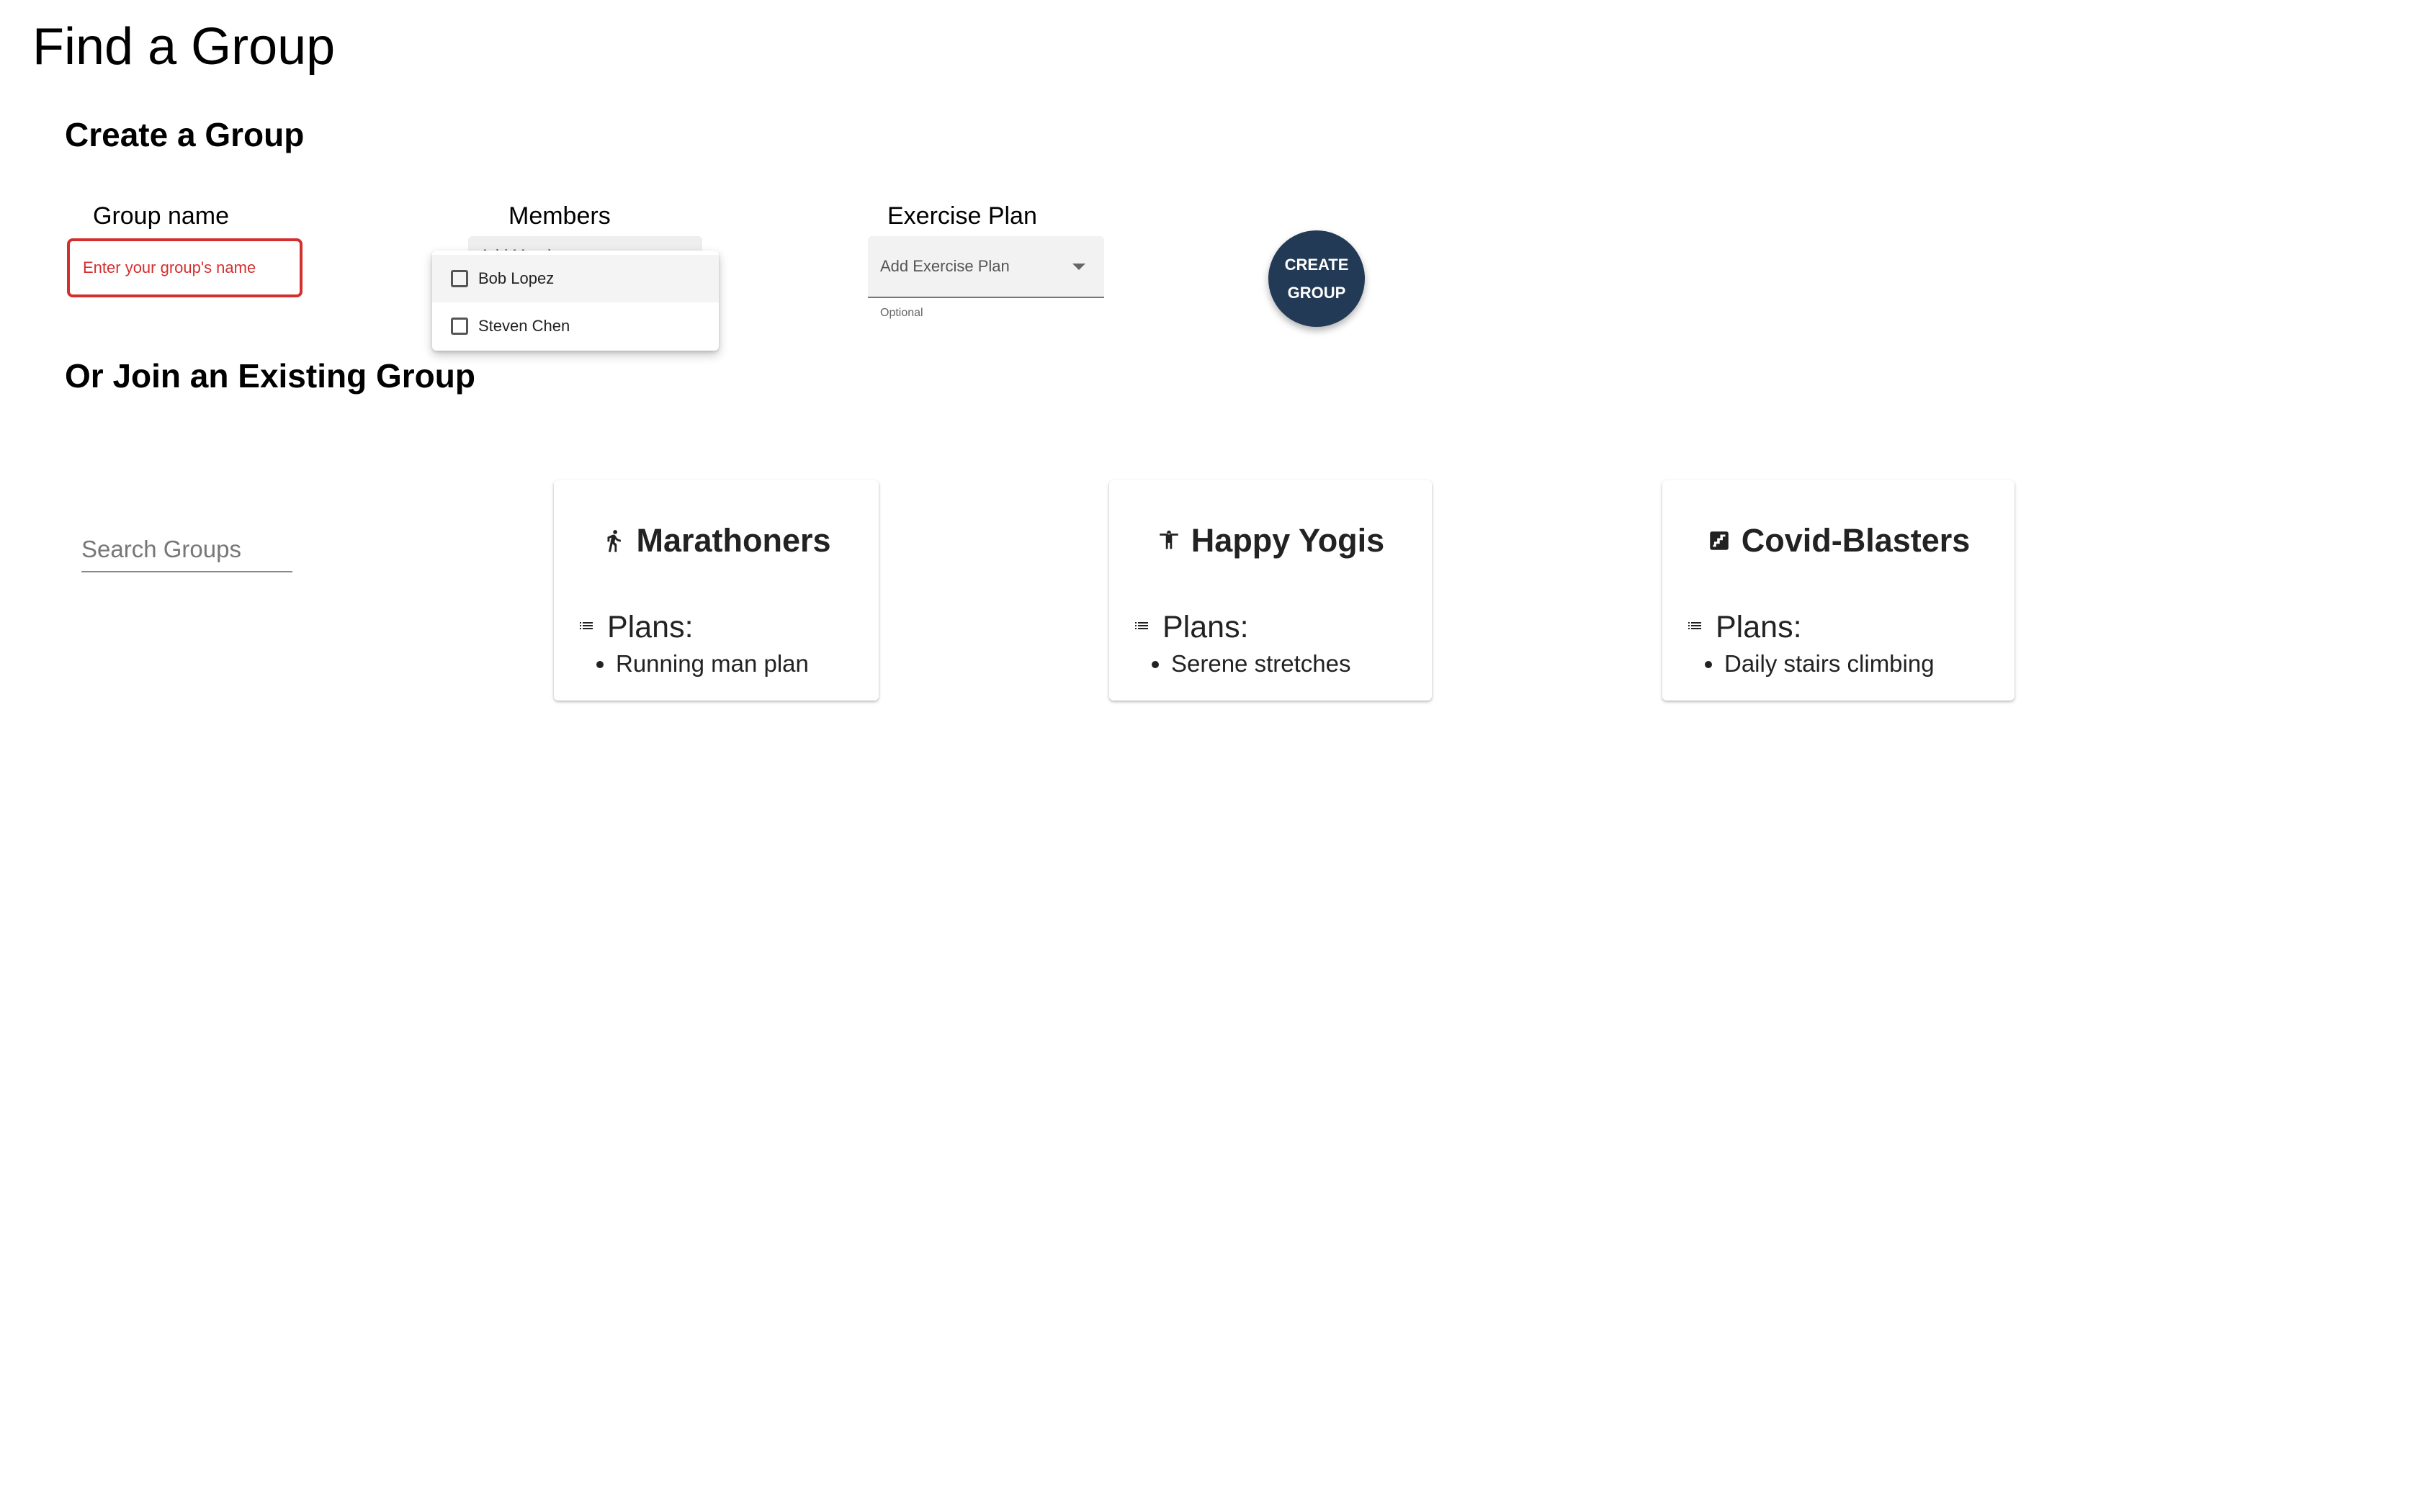 The image size is (2420, 1512). What do you see at coordinates (1078, 267) in the screenshot?
I see `dropdown-arrow-icon` at bounding box center [1078, 267].